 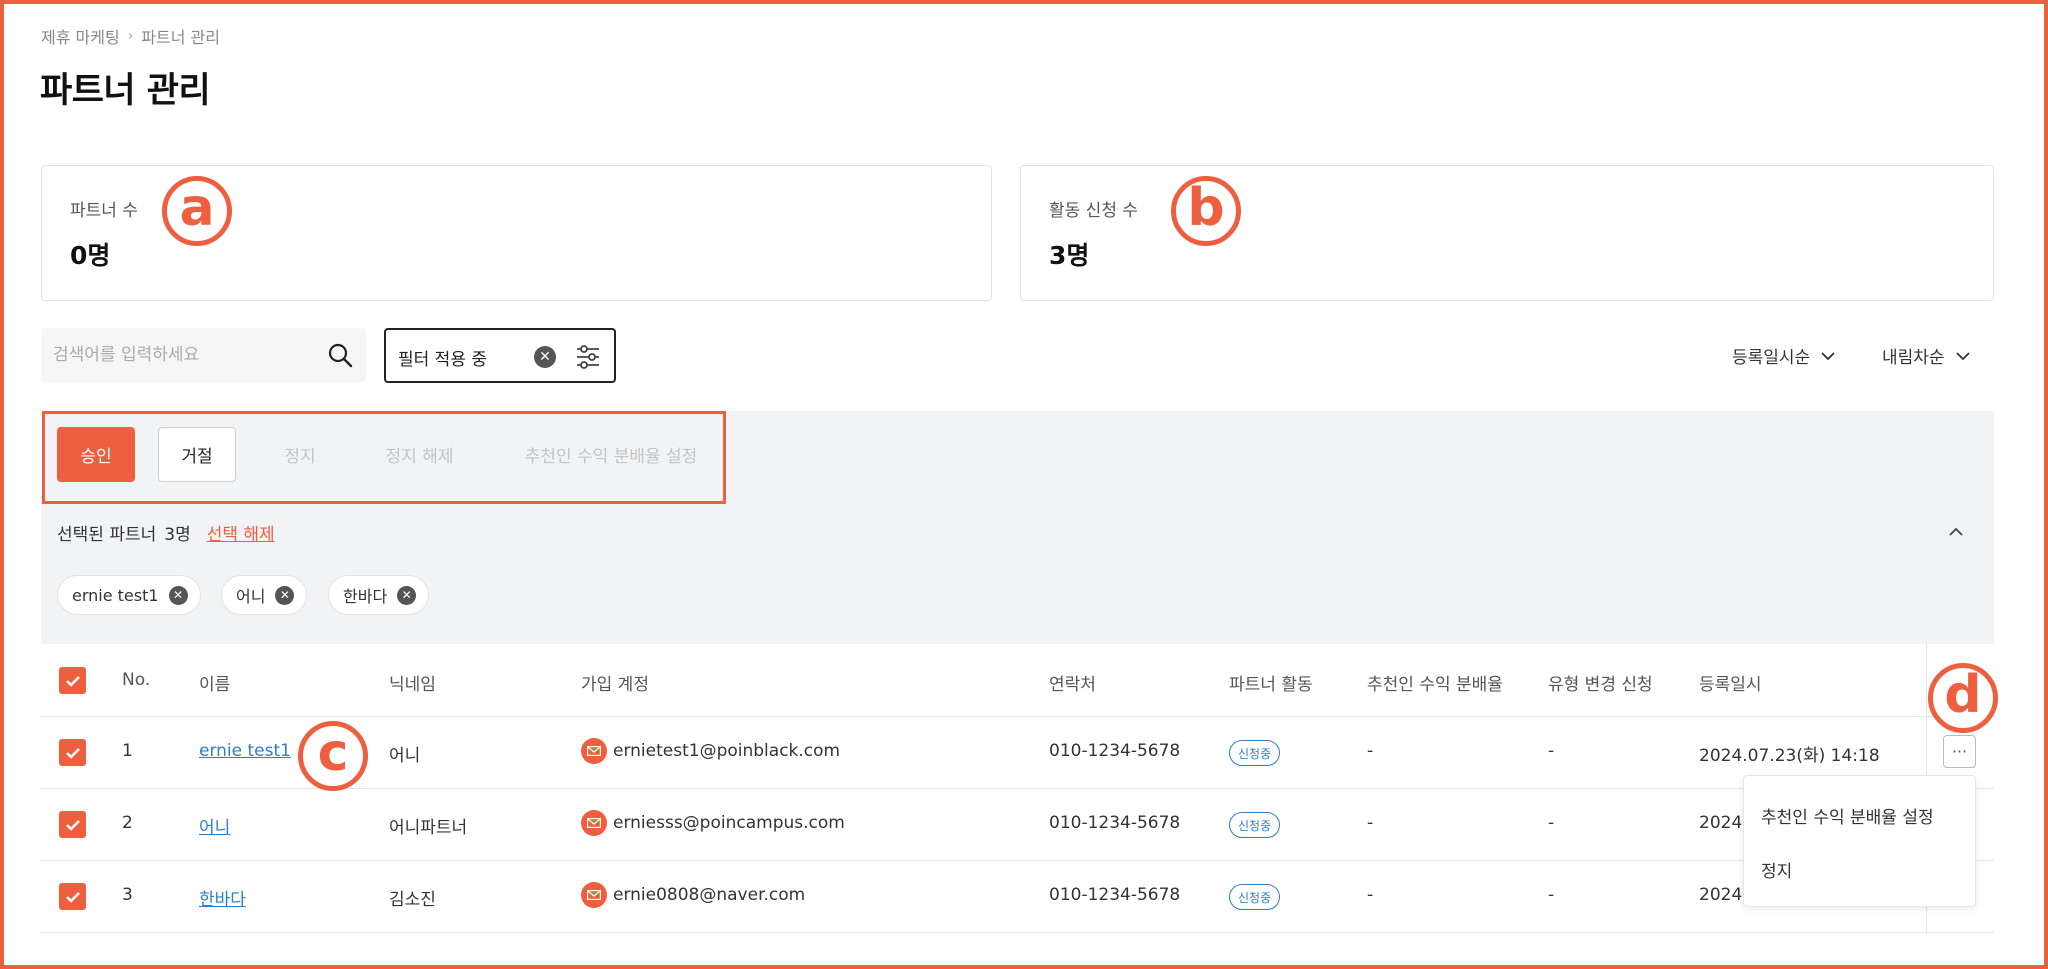 I want to click on row-nickname: 김소진, so click(x=412, y=900).